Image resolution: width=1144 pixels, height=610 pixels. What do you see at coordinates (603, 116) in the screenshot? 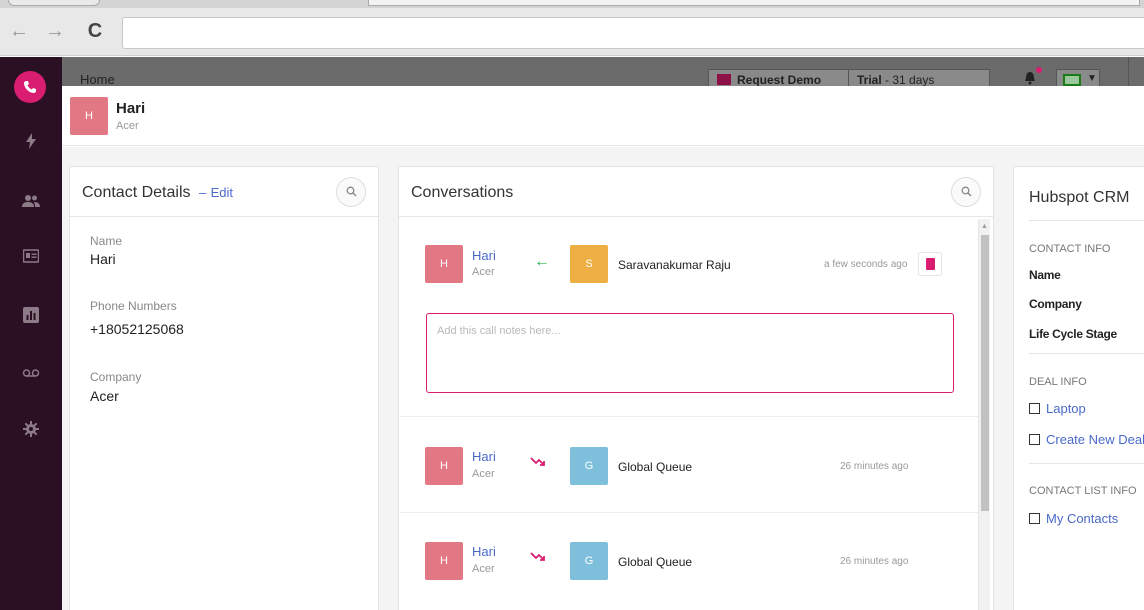
I see `contact-header: H Hari Acer` at bounding box center [603, 116].